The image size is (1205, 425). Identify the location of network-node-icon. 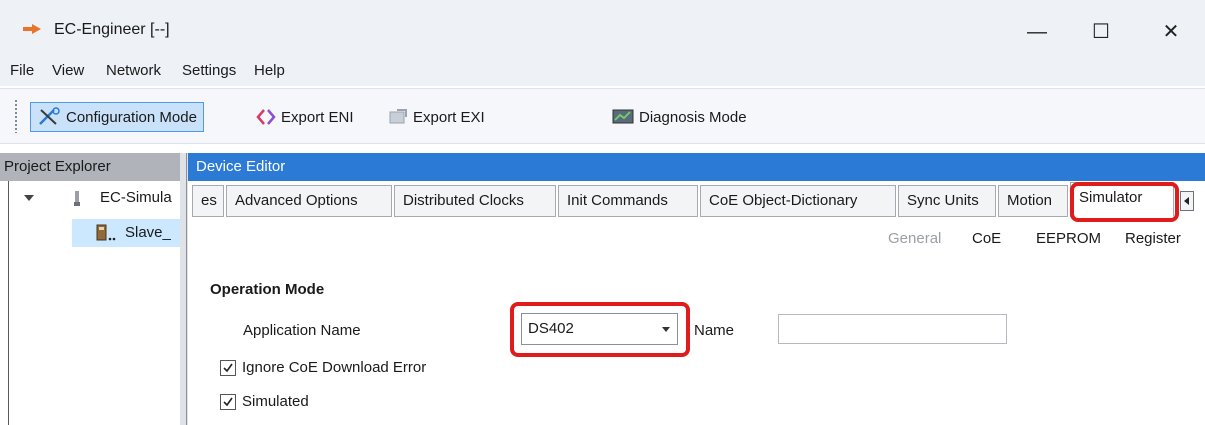
(77, 198).